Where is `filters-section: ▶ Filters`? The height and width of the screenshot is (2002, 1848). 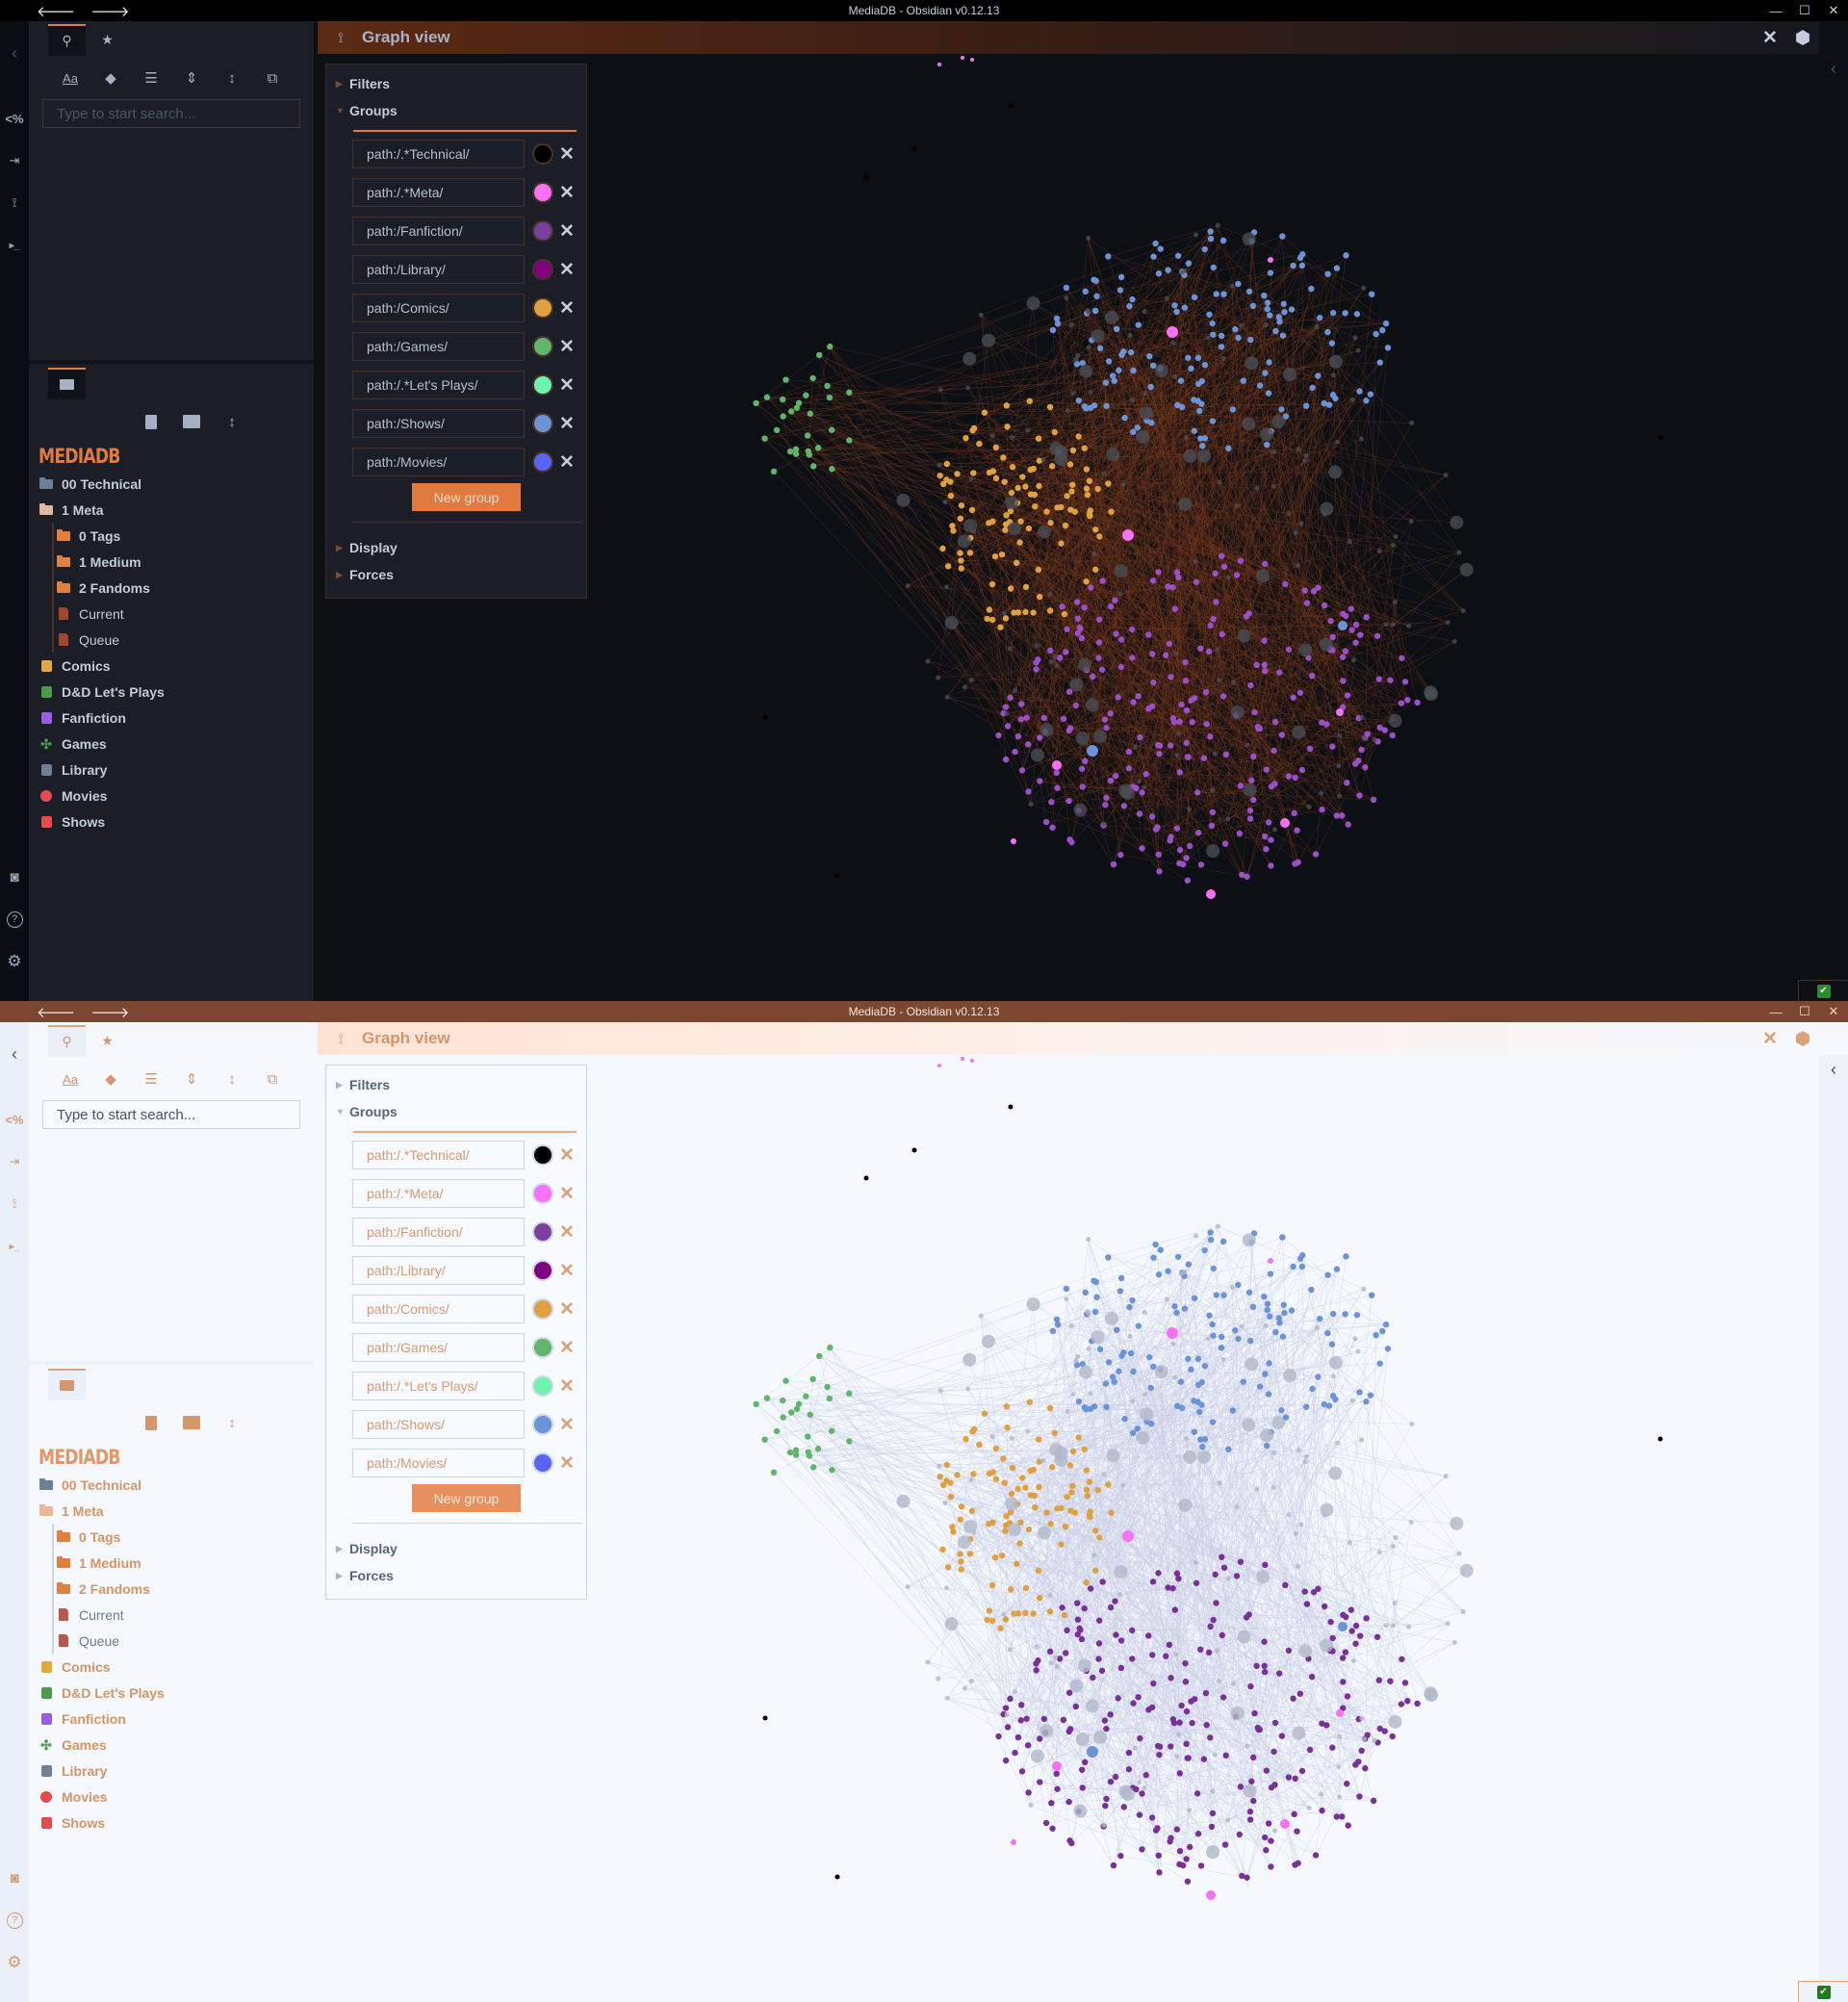
filters-section: ▶ Filters is located at coordinates (363, 1084).